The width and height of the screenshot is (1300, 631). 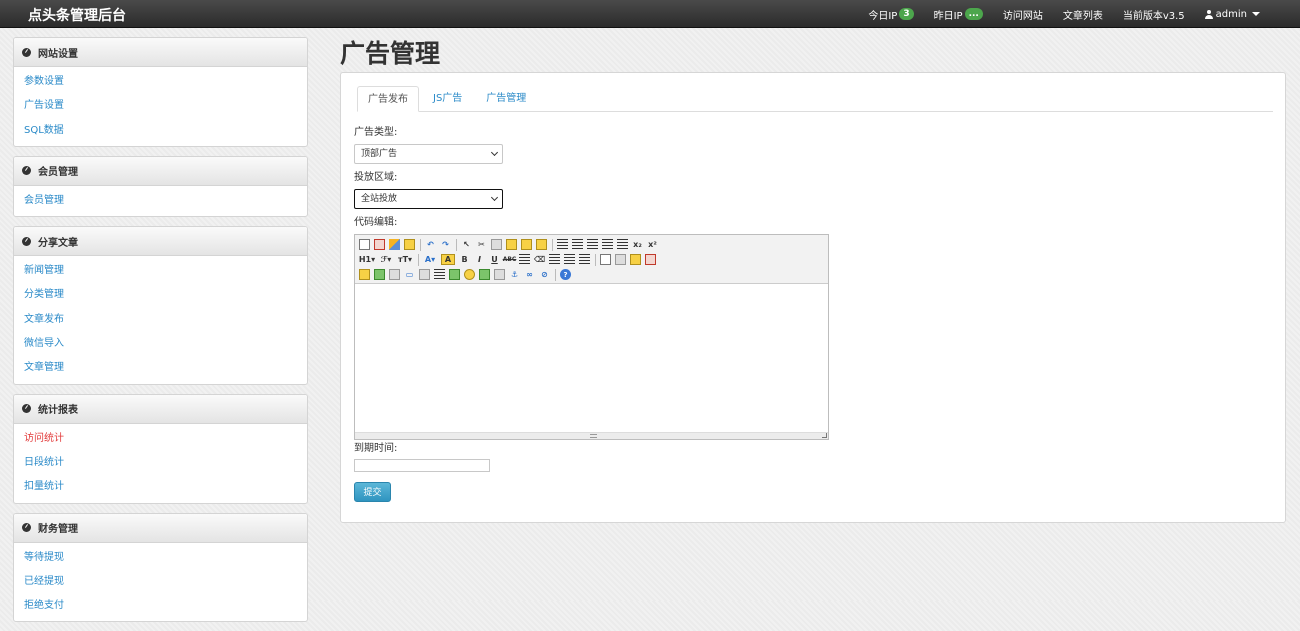 I want to click on region-label: 投放区域:, so click(x=376, y=177).